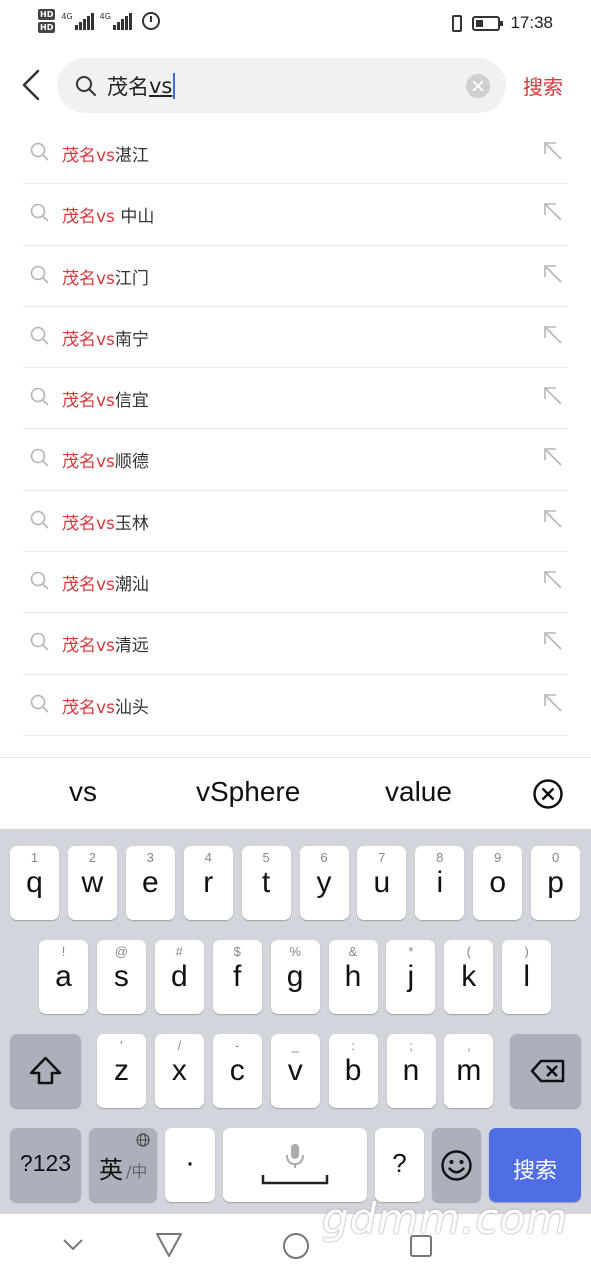  Describe the element at coordinates (295, 705) in the screenshot. I see `suggestion-row: 茂名vs汕头` at that location.